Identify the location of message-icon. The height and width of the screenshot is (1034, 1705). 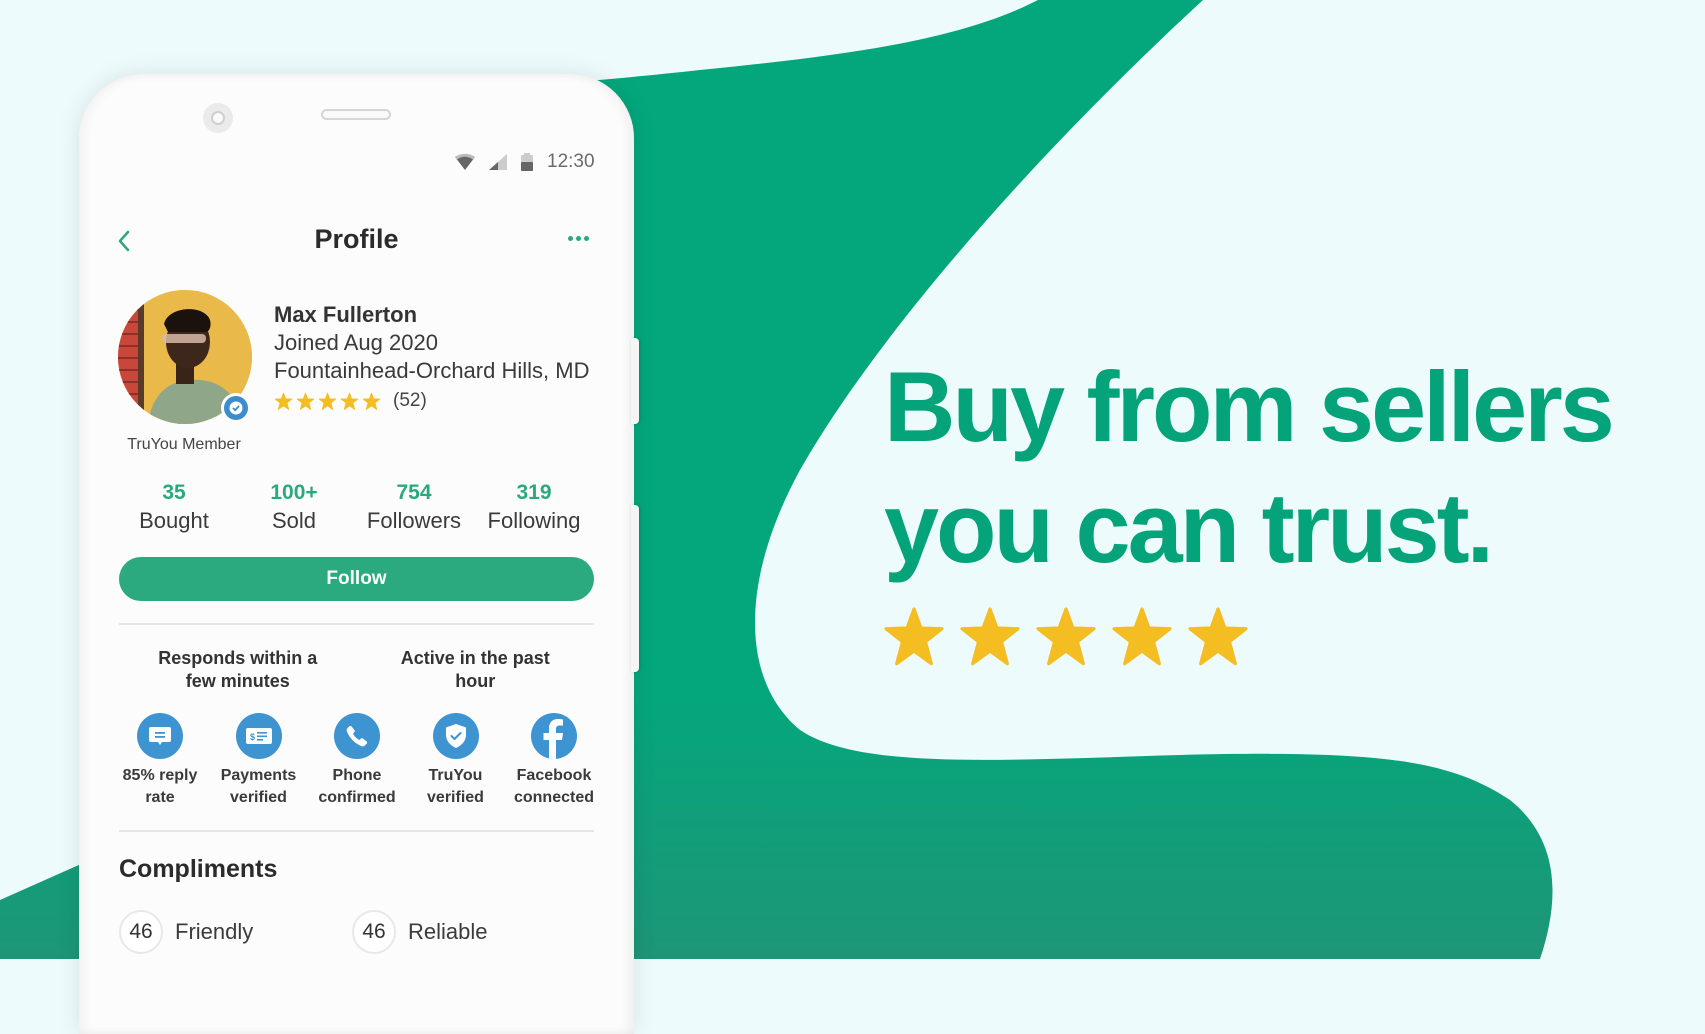
(160, 736).